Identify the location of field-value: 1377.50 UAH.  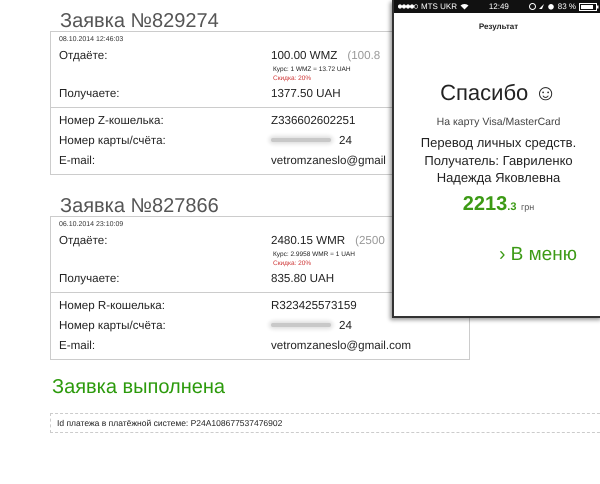
(306, 93).